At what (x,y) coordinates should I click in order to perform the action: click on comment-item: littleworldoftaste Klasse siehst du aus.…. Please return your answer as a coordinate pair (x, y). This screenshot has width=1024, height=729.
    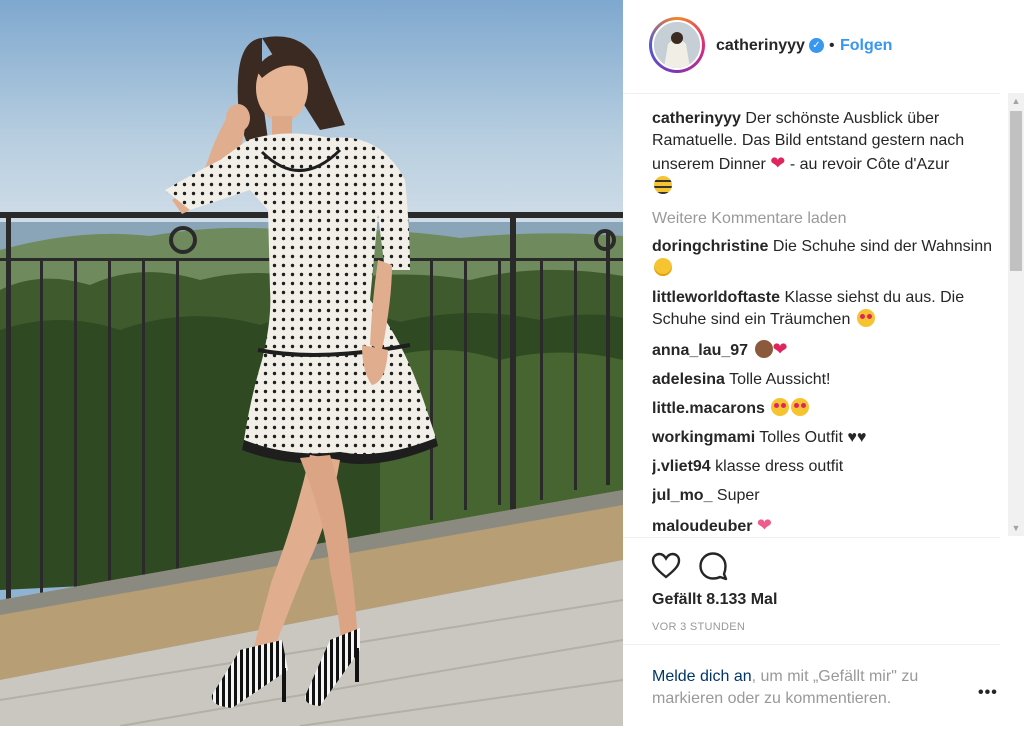
    Looking at the image, I should click on (824, 309).